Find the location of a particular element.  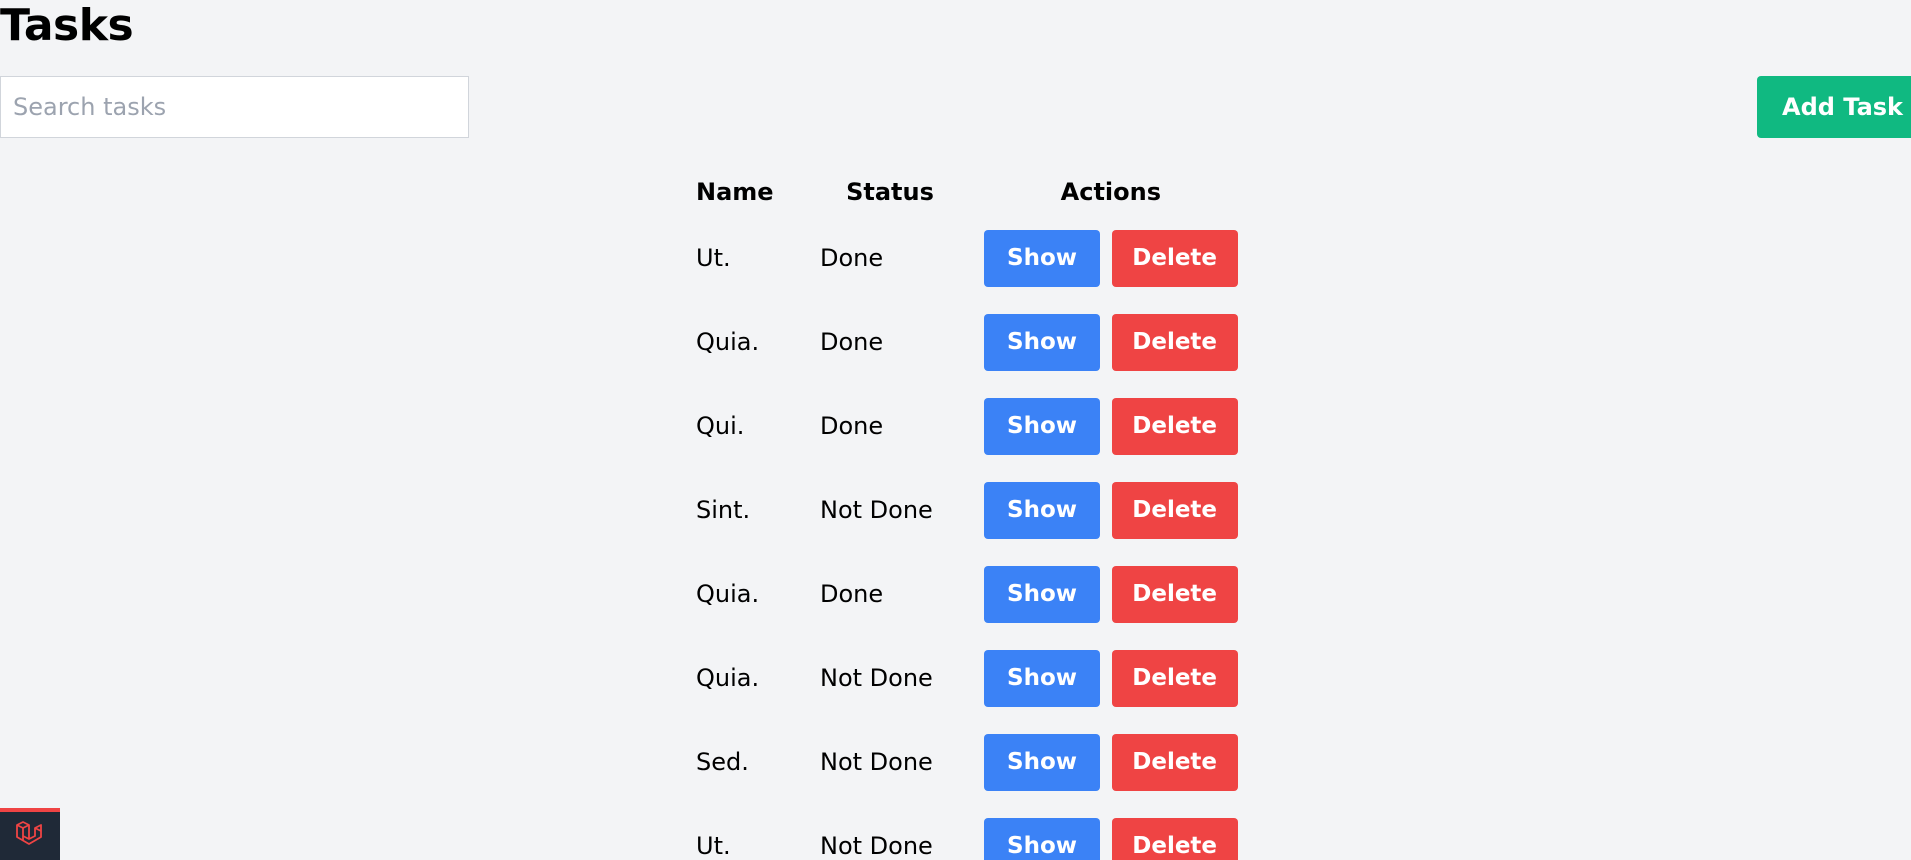

debug-toolbar-toggle is located at coordinates (30, 834).